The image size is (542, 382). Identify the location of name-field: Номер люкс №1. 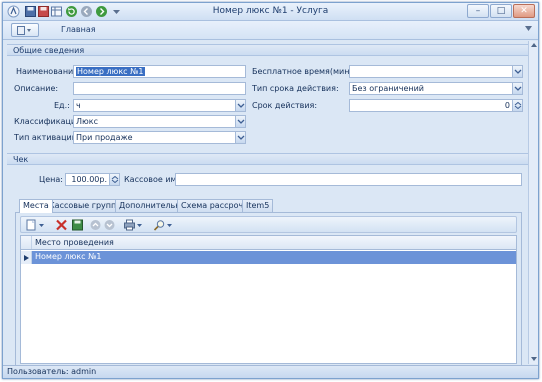
(159, 71).